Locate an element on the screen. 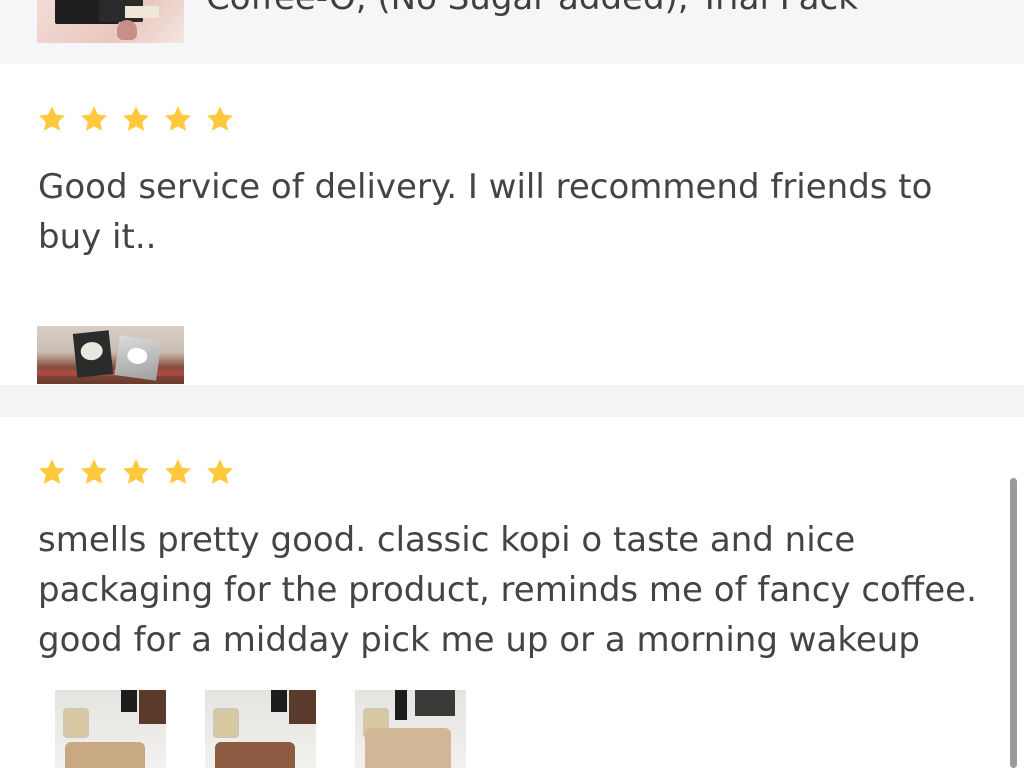 This screenshot has height=768, width=1024. mascot-figure is located at coordinates (127, 30).